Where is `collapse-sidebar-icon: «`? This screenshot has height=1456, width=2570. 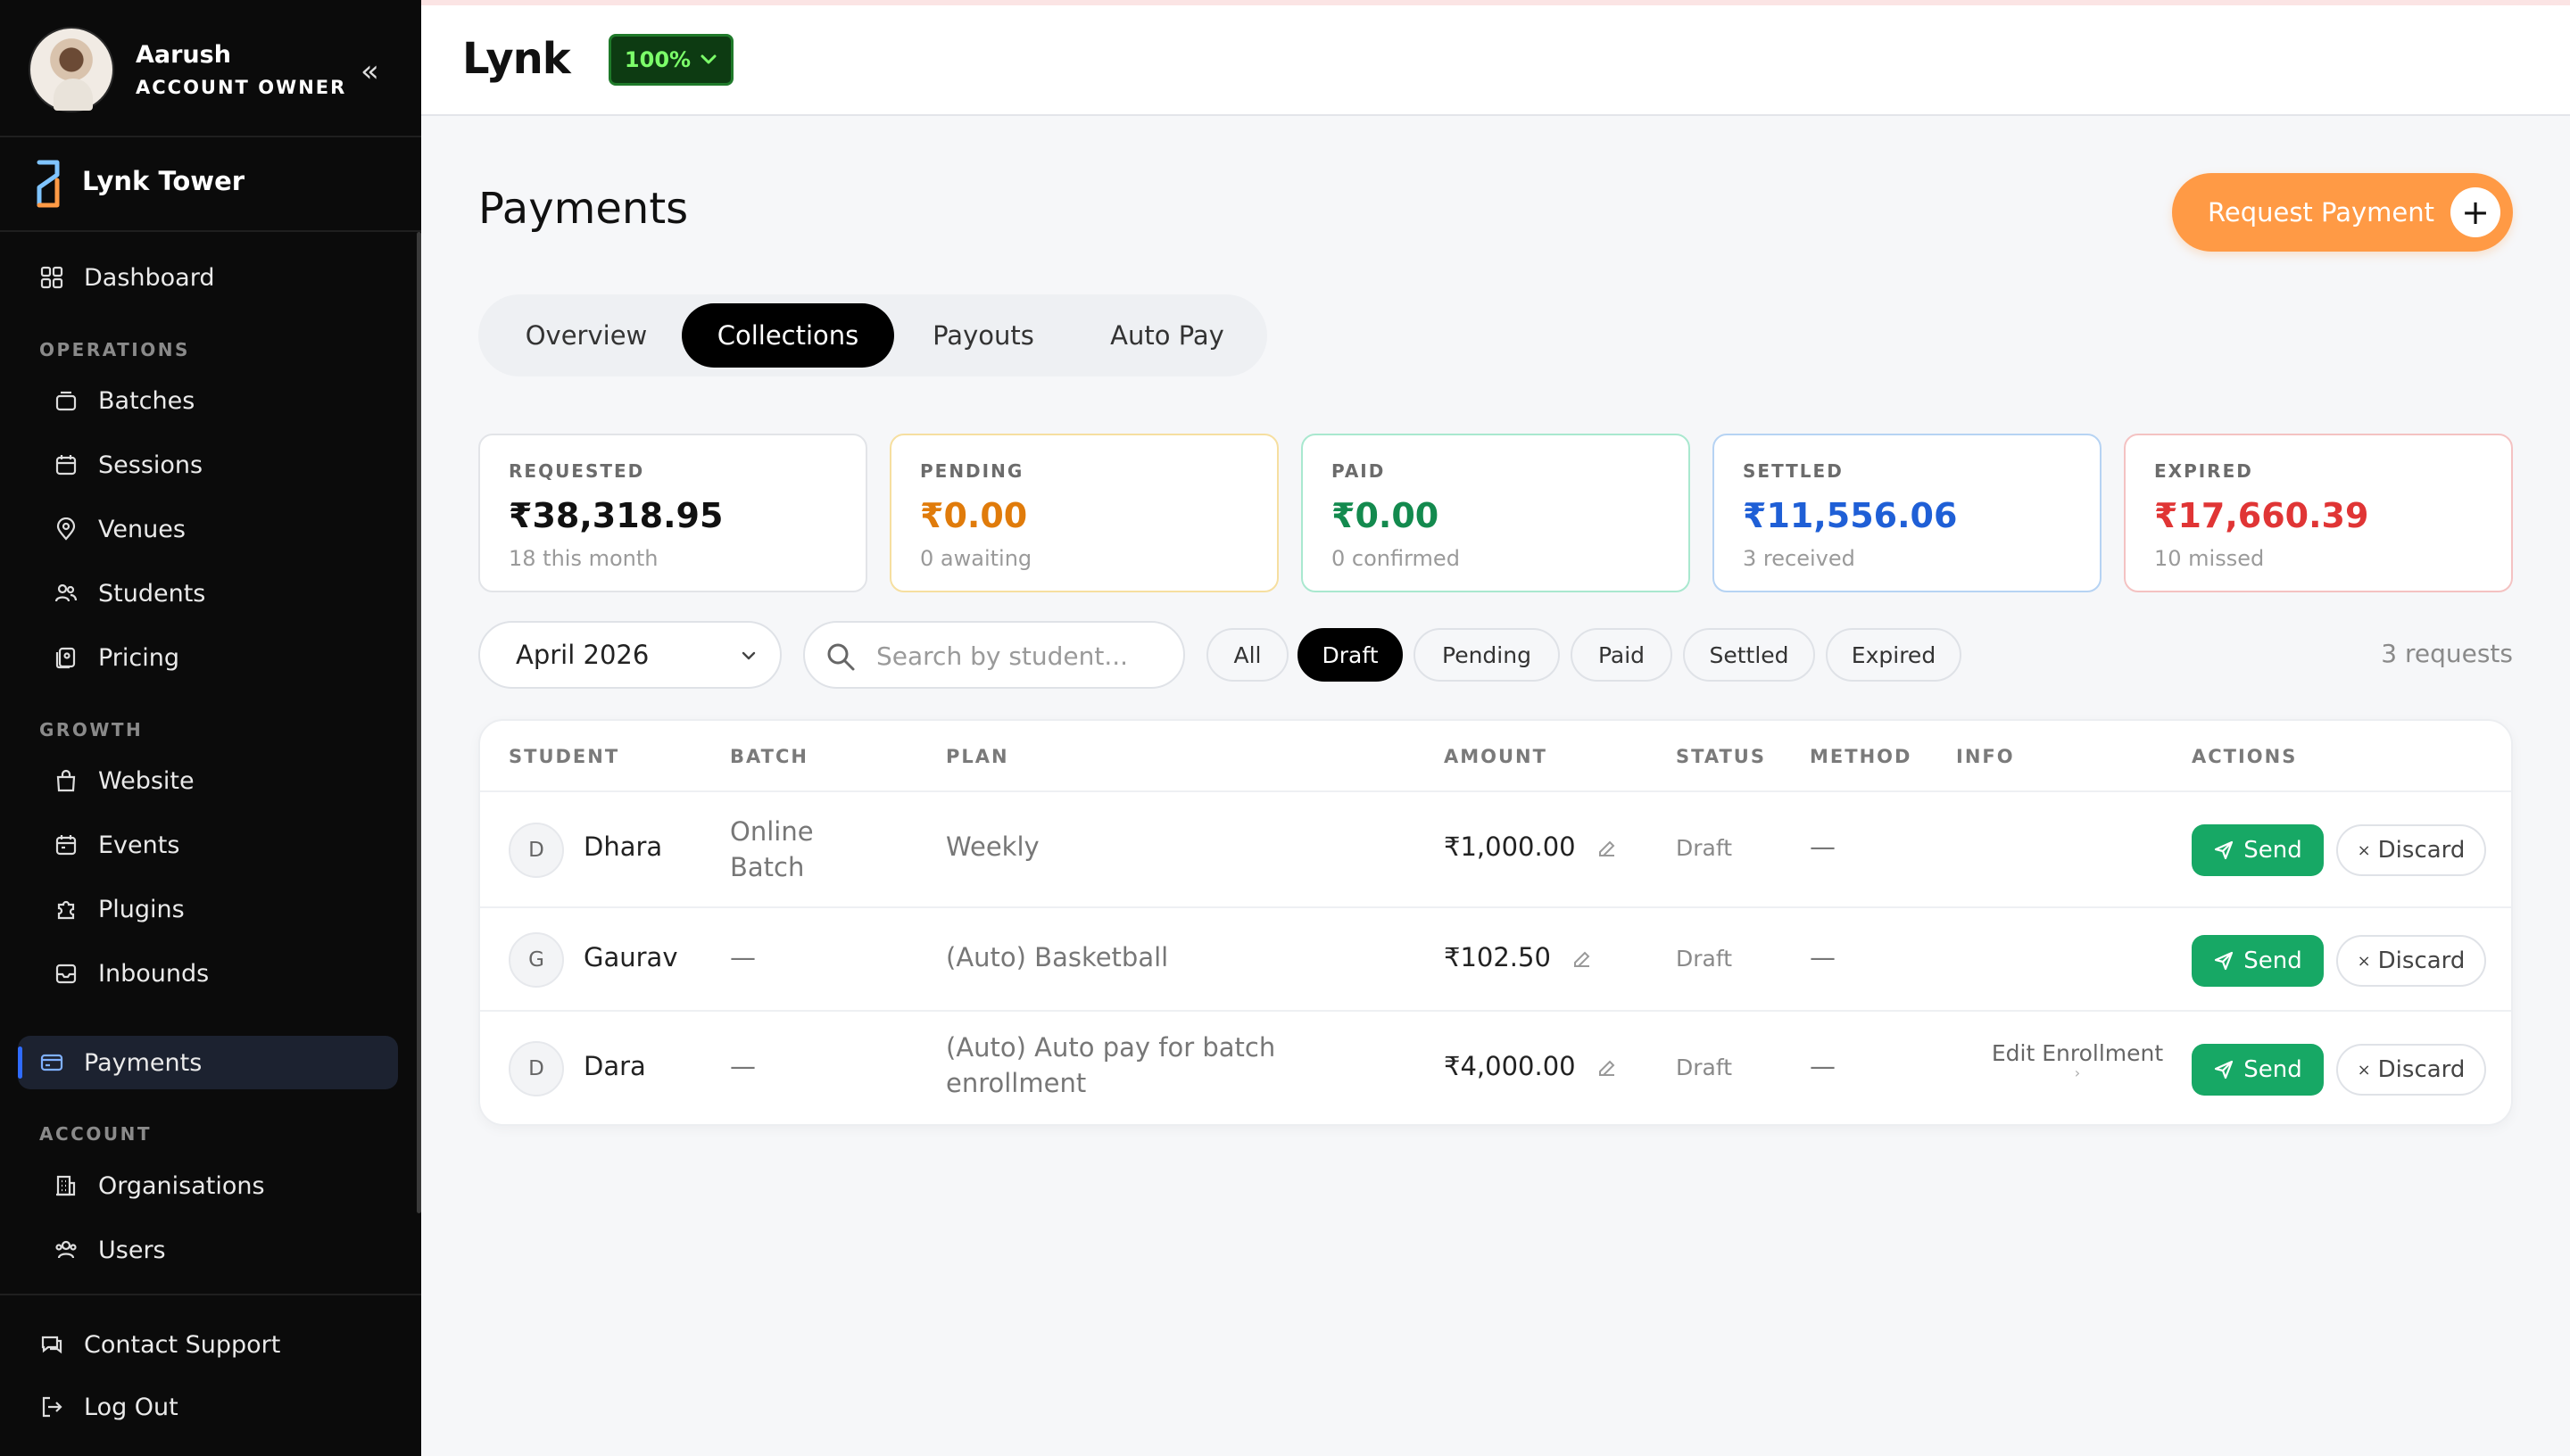 collapse-sidebar-icon: « is located at coordinates (370, 71).